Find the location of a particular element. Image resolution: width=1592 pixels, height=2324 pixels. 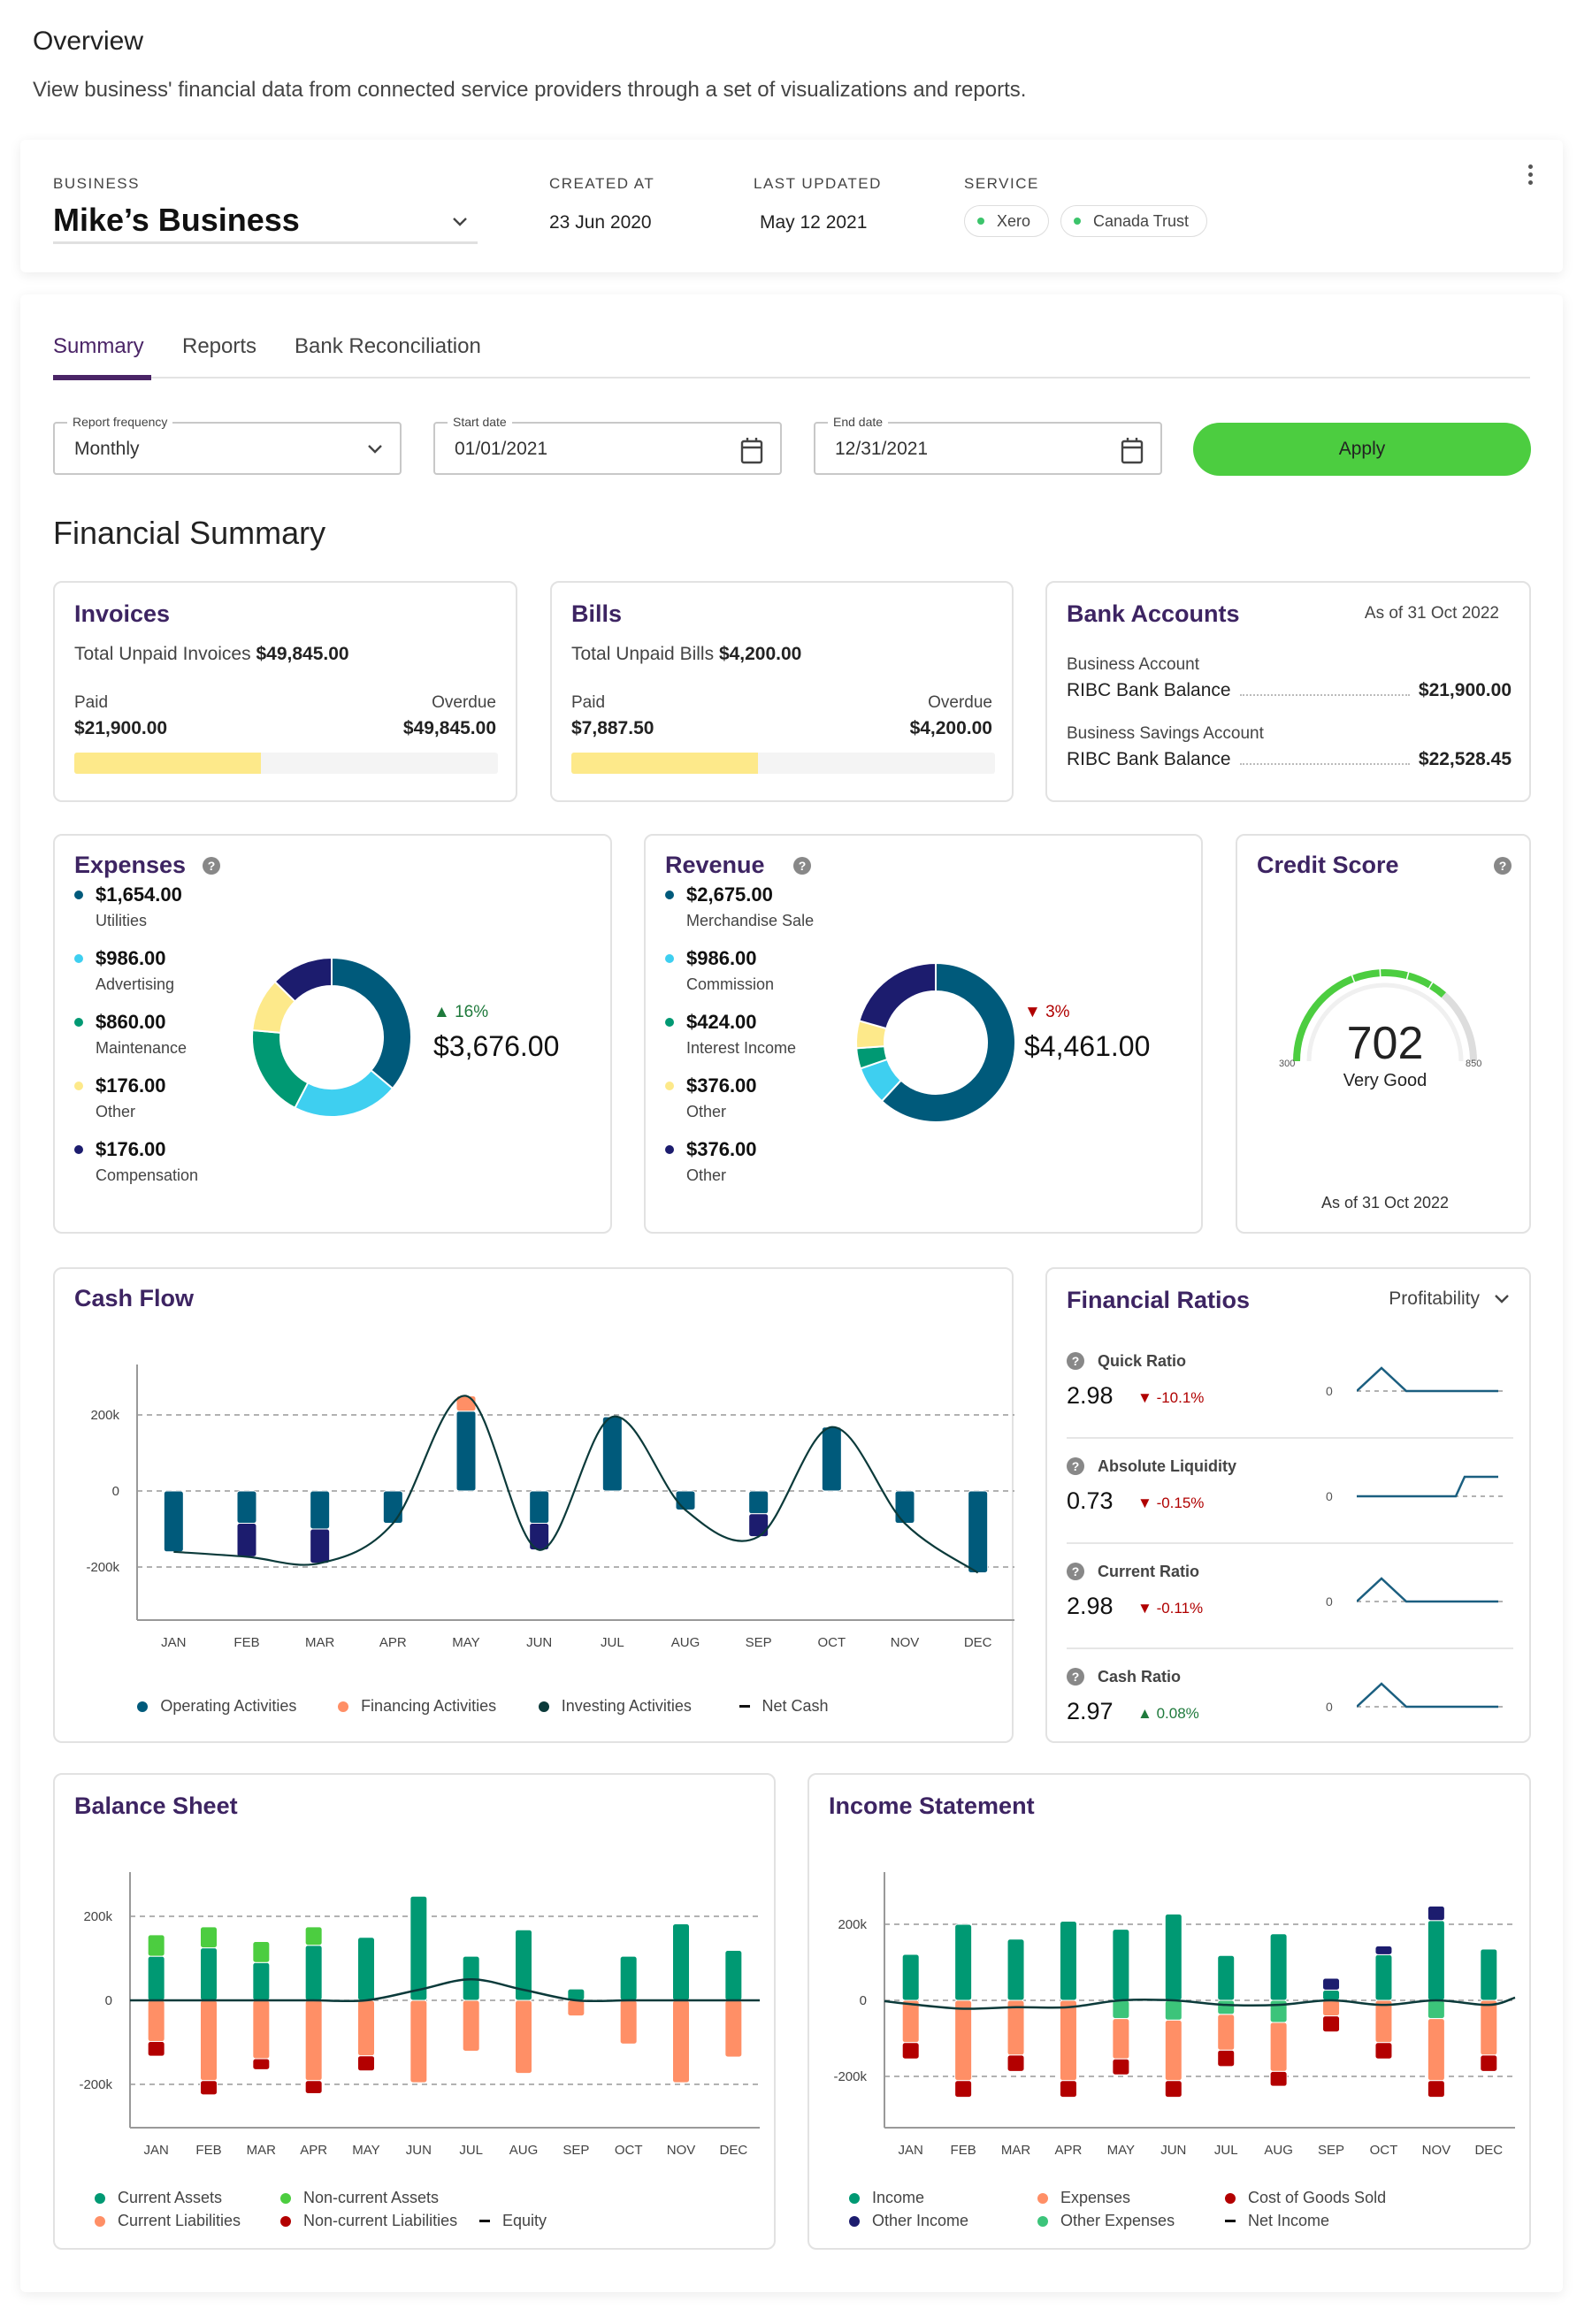

trend-up-icon: ▲ is located at coordinates (441, 1012).